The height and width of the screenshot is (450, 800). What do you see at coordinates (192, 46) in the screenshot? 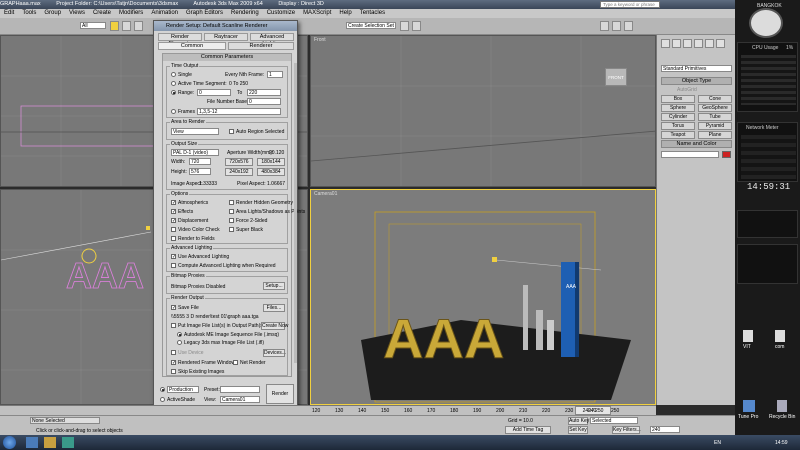
I see `tab-common: Common` at bounding box center [192, 46].